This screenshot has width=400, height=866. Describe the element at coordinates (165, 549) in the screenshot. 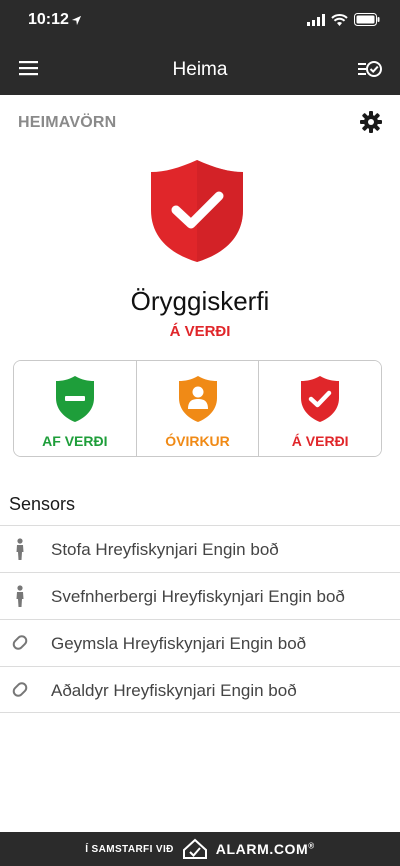

I see `sensor-label: Stofa Hreyfiskynjari Engin boð` at that location.